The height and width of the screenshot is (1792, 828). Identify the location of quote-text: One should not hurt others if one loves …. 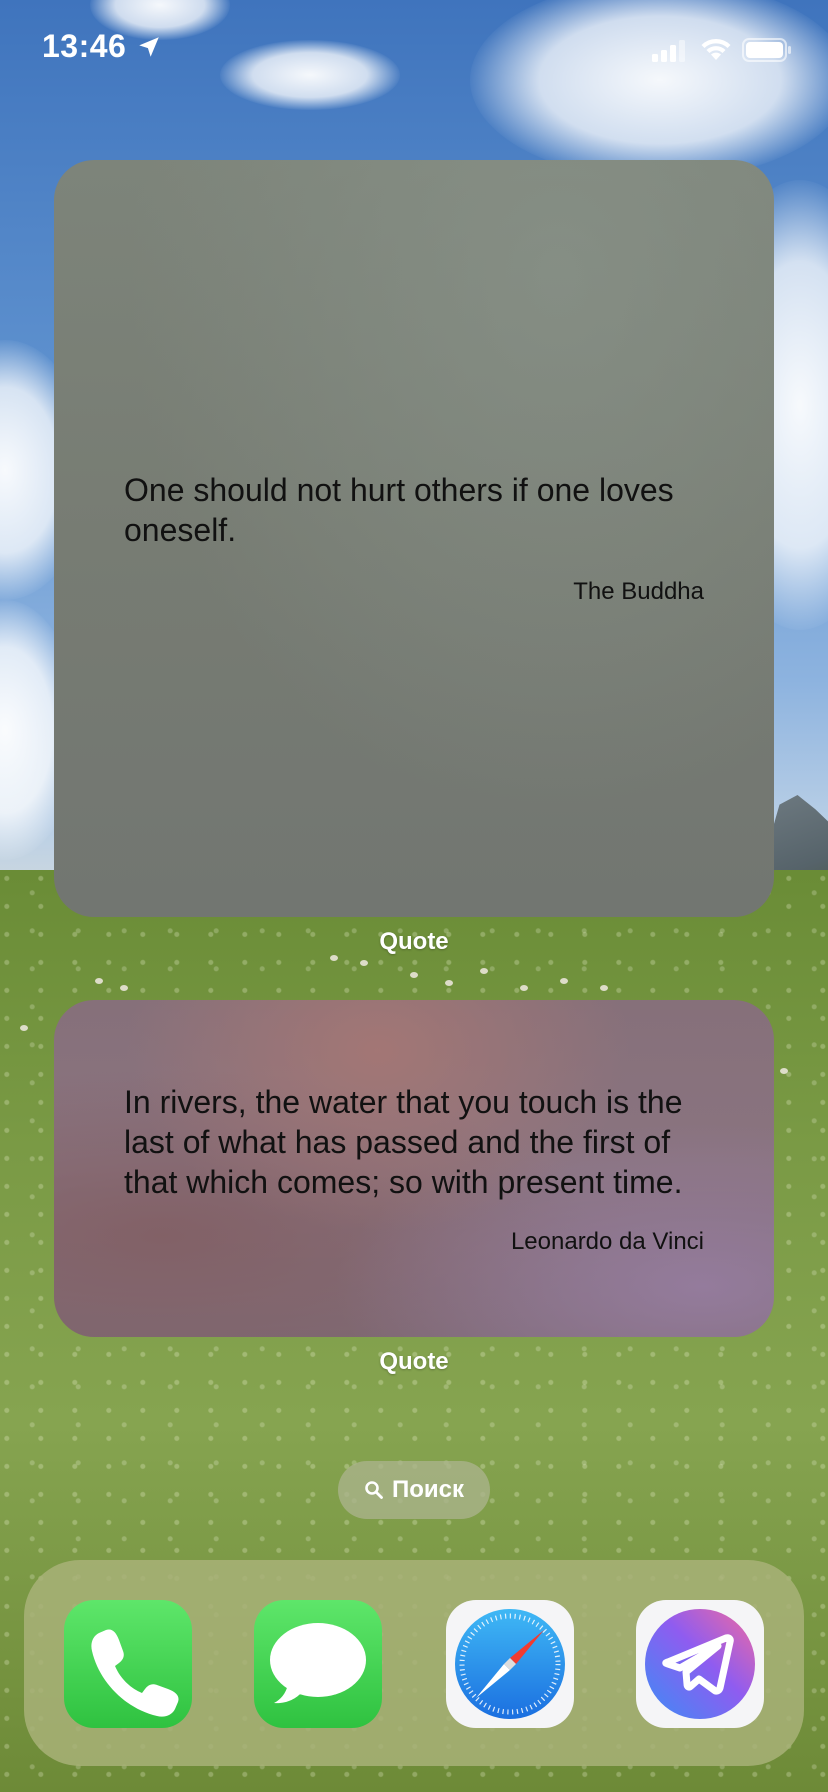
(399, 510).